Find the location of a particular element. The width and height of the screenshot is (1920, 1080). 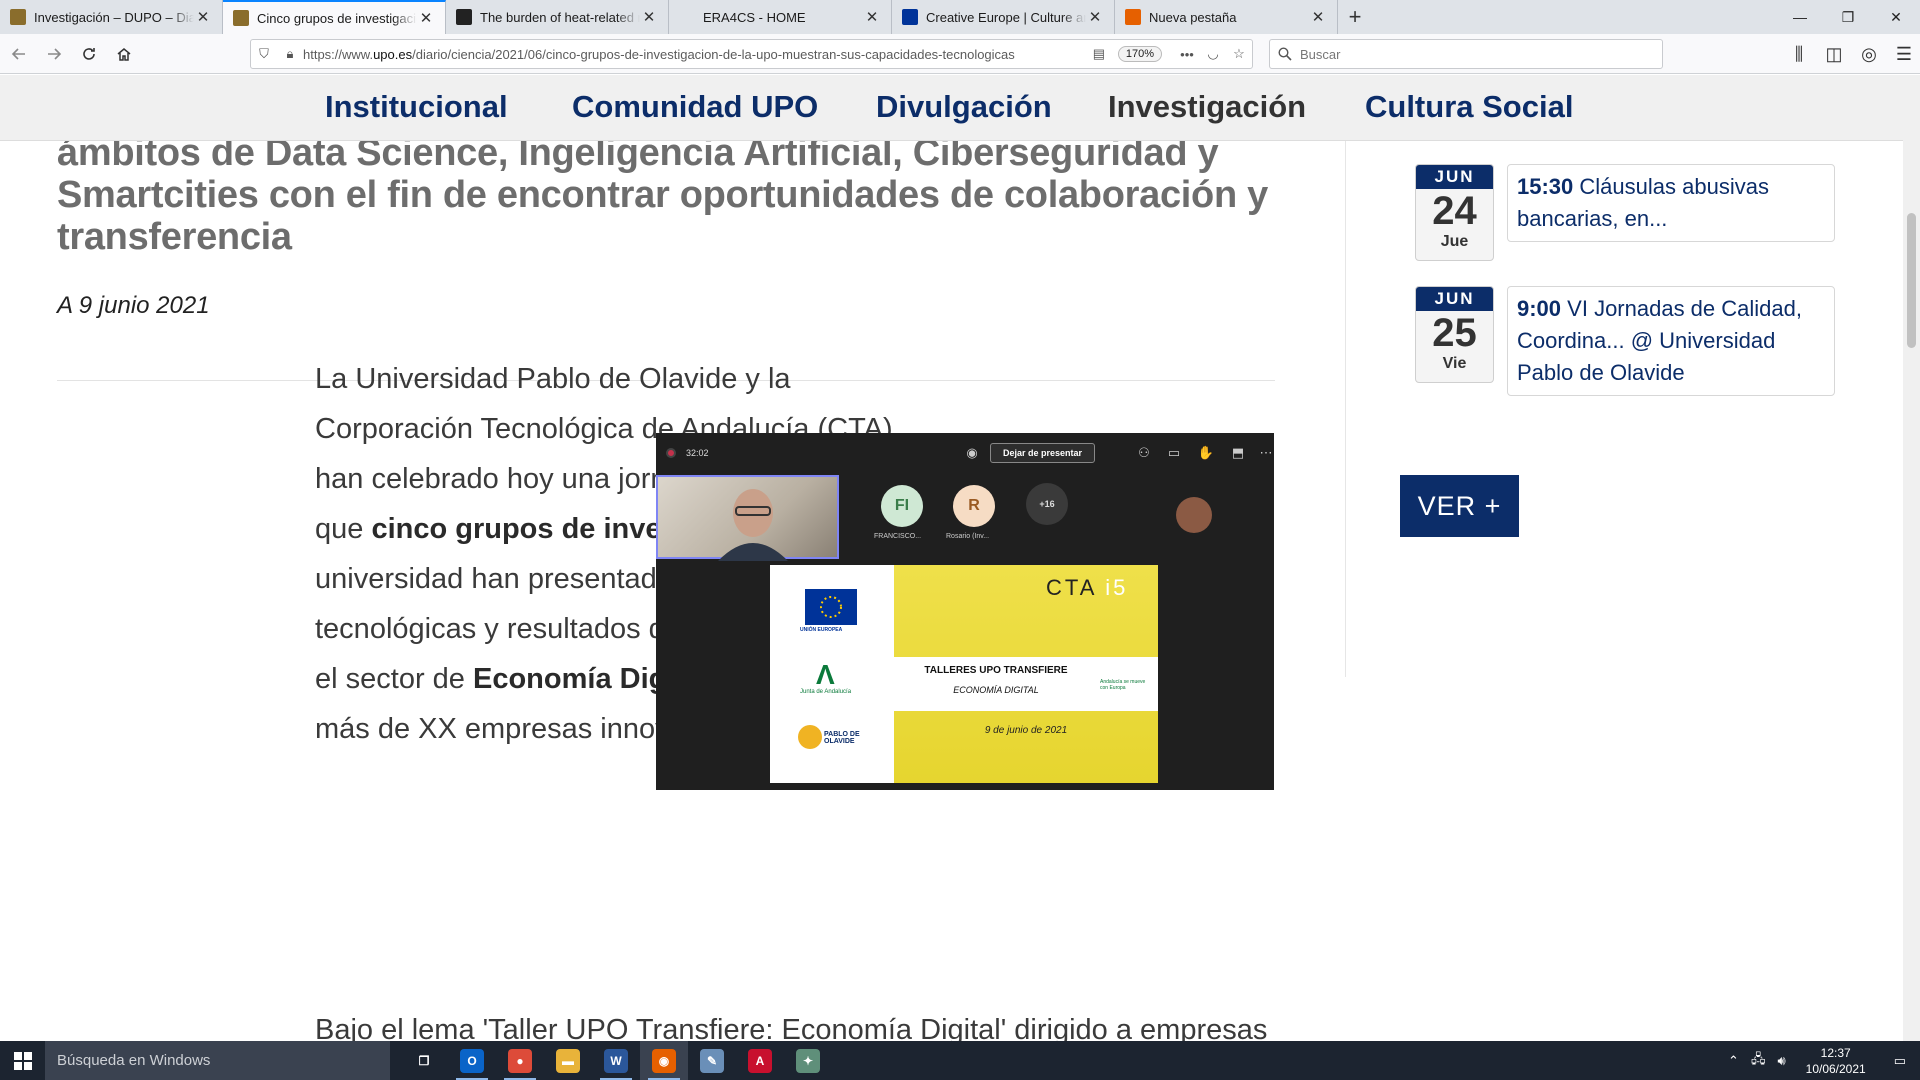

reload-button is located at coordinates (89, 54).